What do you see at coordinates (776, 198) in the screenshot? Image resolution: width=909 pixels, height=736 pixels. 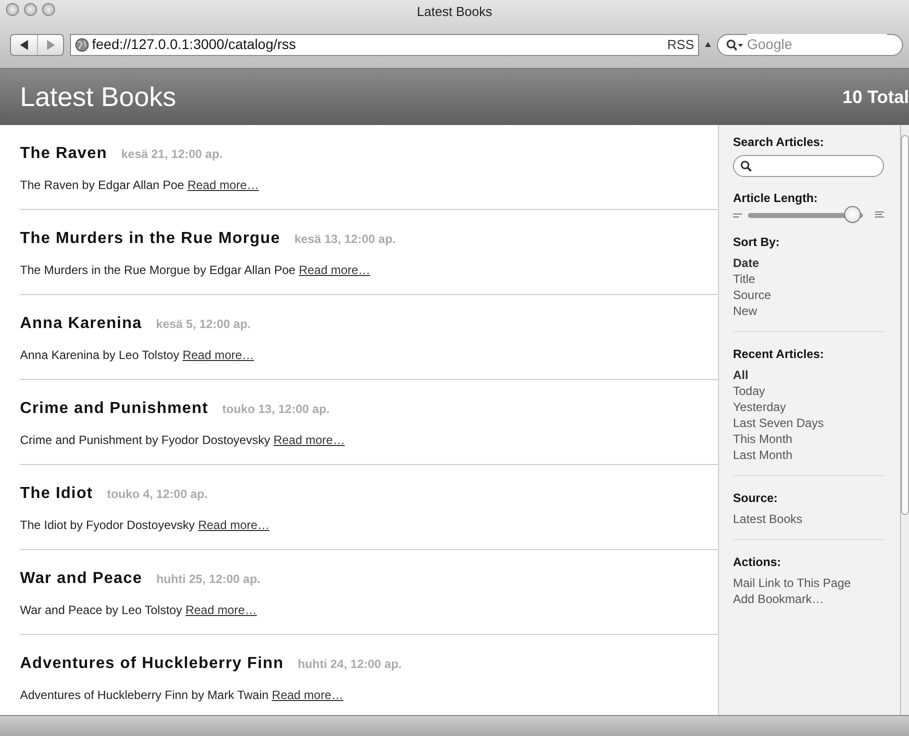 I see `section-heading: Article Length:` at bounding box center [776, 198].